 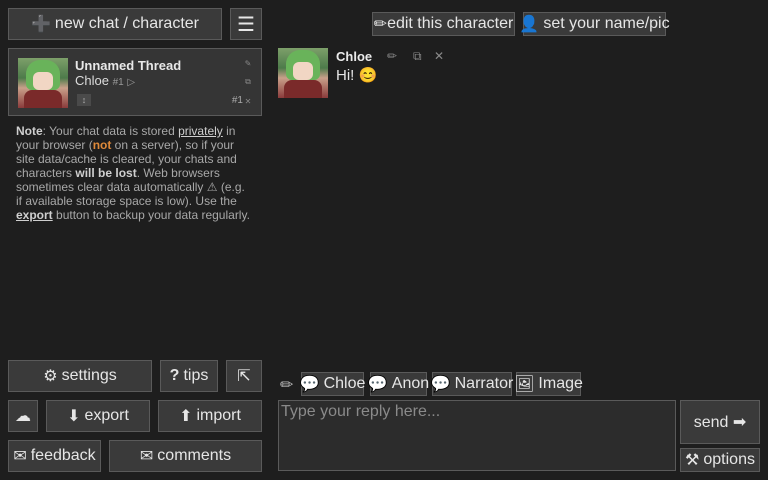 I want to click on edit-character-button: ✏ edit this character, so click(x=443, y=24).